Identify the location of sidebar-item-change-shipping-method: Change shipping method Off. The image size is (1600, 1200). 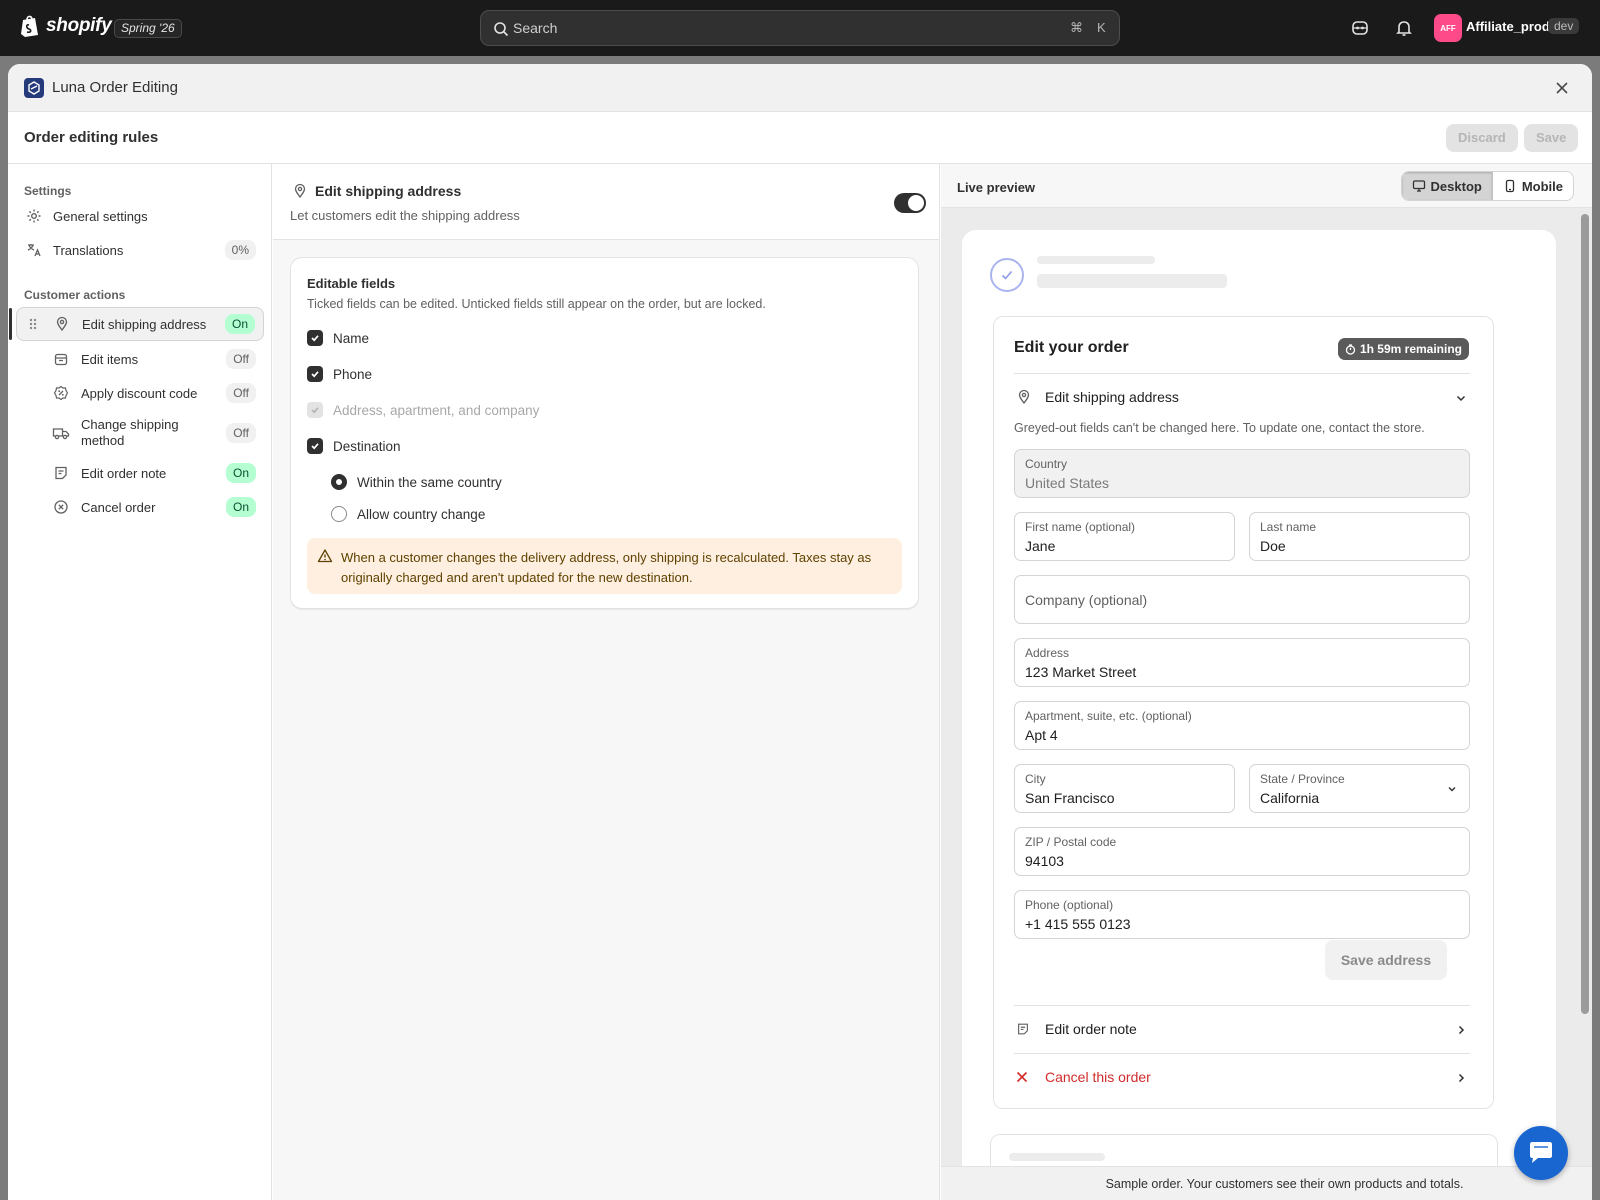
(140, 433).